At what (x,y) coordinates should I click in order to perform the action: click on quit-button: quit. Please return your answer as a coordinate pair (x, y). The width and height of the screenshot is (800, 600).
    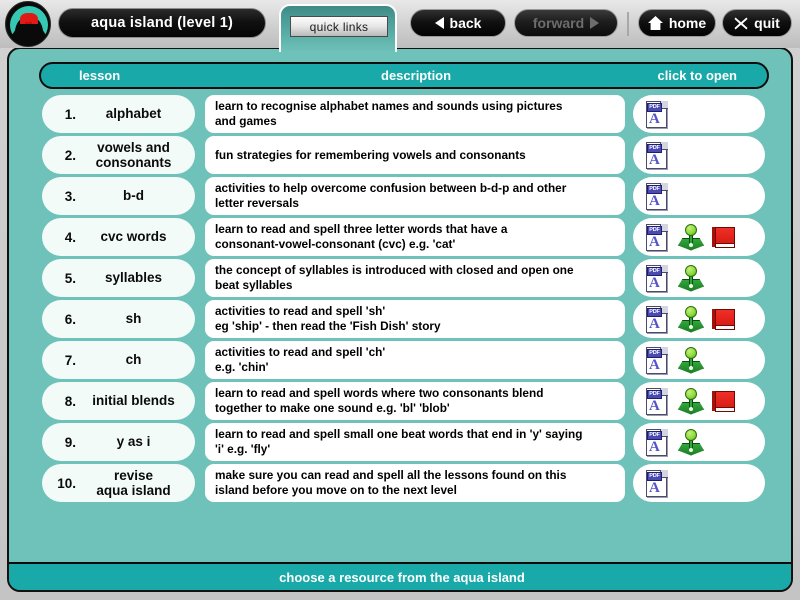
    Looking at the image, I should click on (757, 23).